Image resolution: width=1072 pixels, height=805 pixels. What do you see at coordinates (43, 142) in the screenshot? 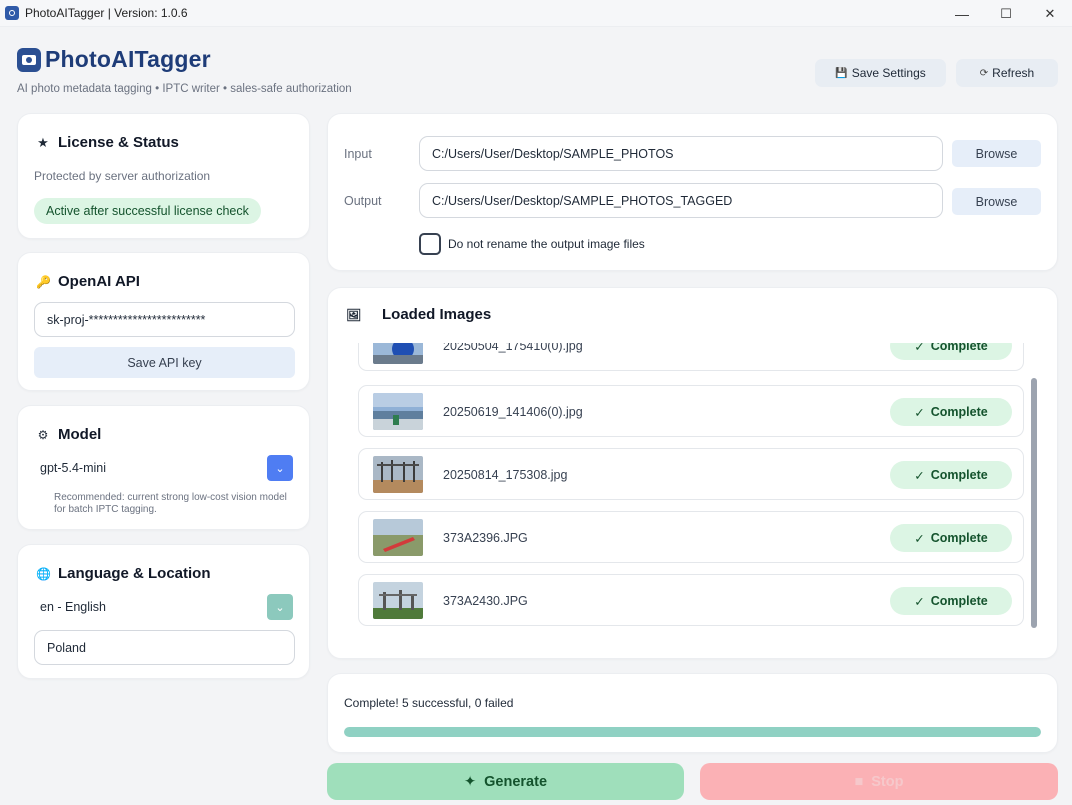
I see `star-icon: ★` at bounding box center [43, 142].